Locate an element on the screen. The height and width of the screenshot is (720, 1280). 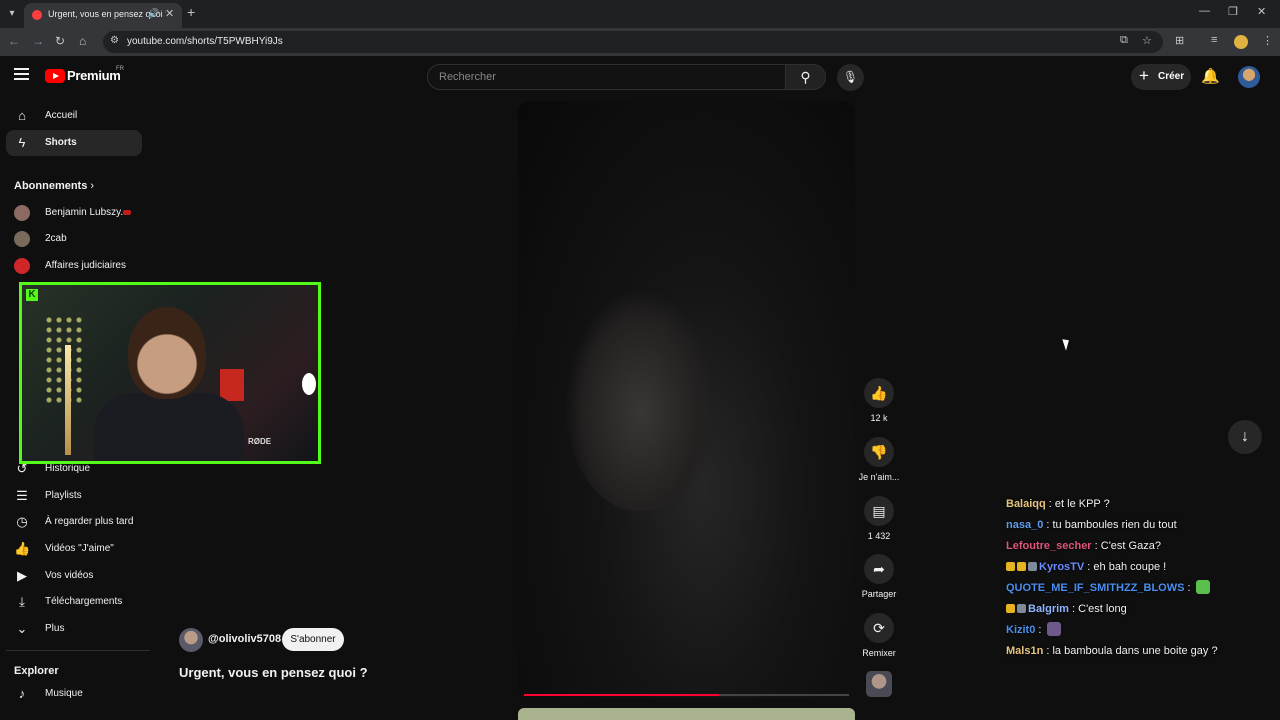
window-close-button: ✕ is located at coordinates (1261, 11).